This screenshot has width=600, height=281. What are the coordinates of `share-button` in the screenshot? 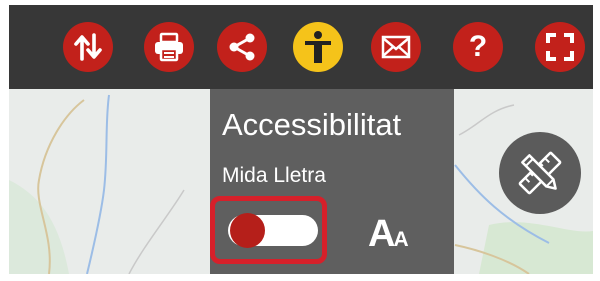 It's located at (242, 47).